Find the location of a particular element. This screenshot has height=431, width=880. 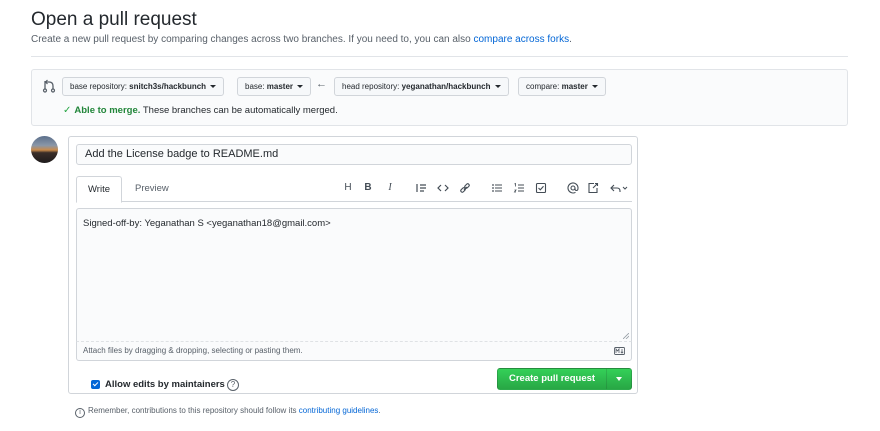

mention-tool-button is located at coordinates (573, 188).